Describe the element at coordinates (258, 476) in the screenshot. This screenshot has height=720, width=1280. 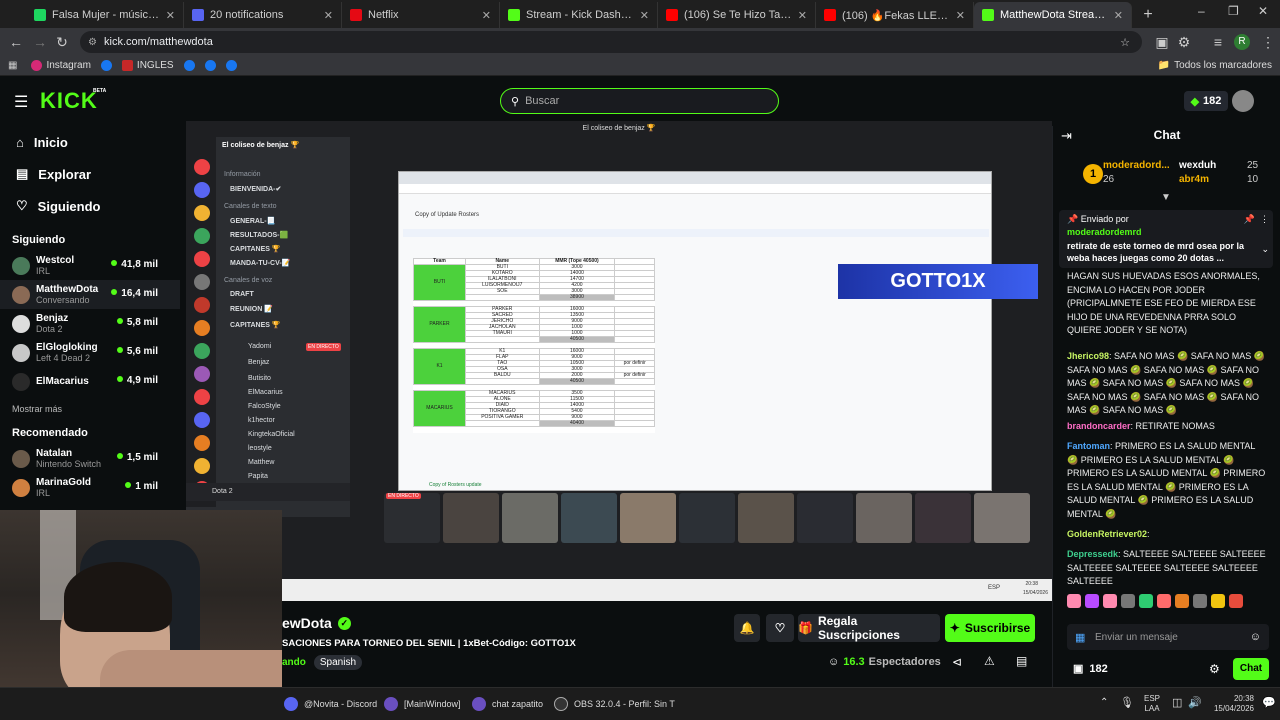
I see `discord-channel: Papita` at that location.